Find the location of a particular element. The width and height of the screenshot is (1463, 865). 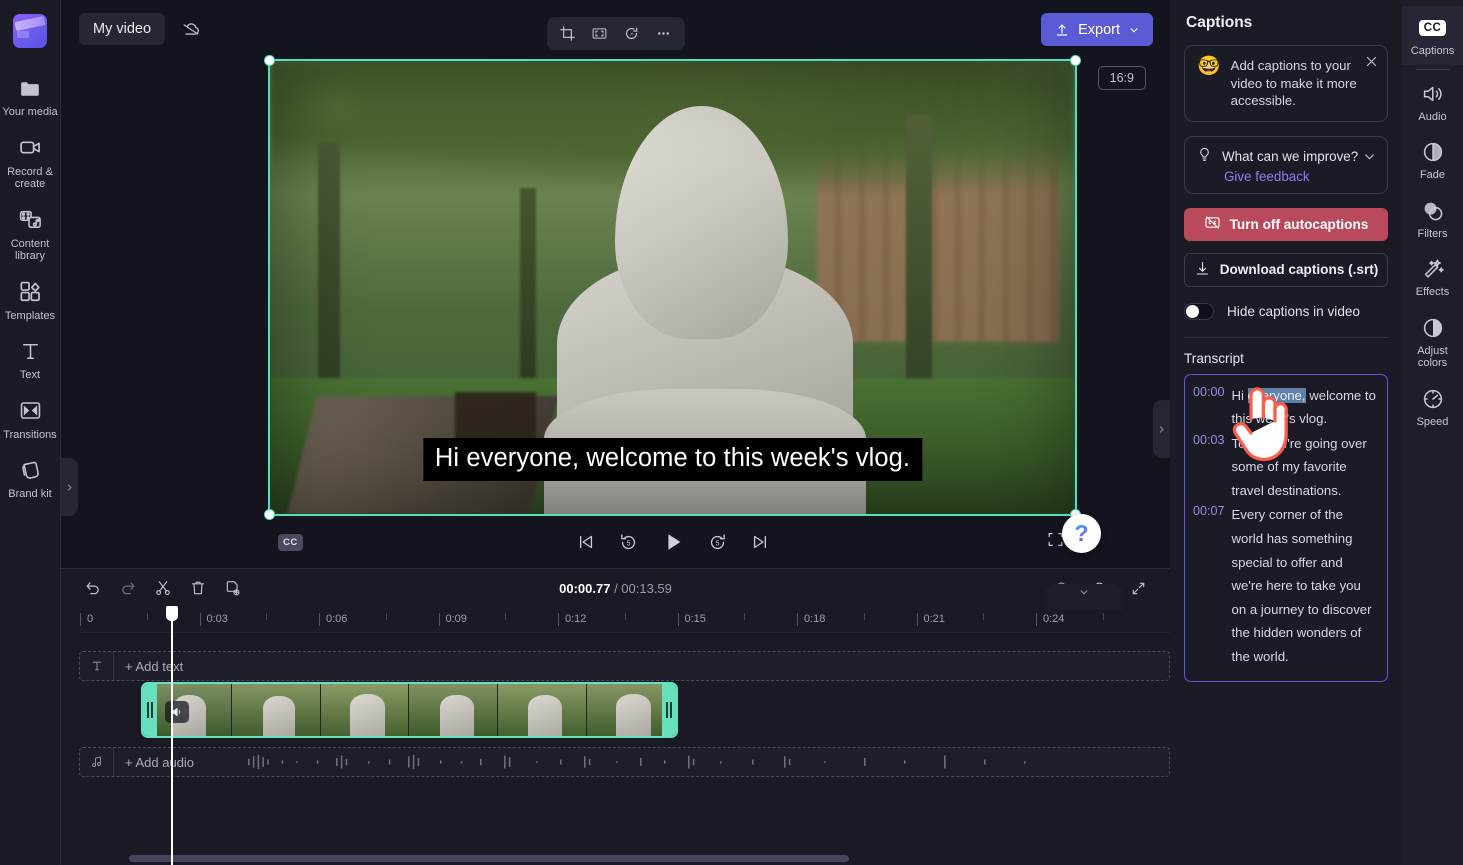

delete-icon is located at coordinates (198, 588).